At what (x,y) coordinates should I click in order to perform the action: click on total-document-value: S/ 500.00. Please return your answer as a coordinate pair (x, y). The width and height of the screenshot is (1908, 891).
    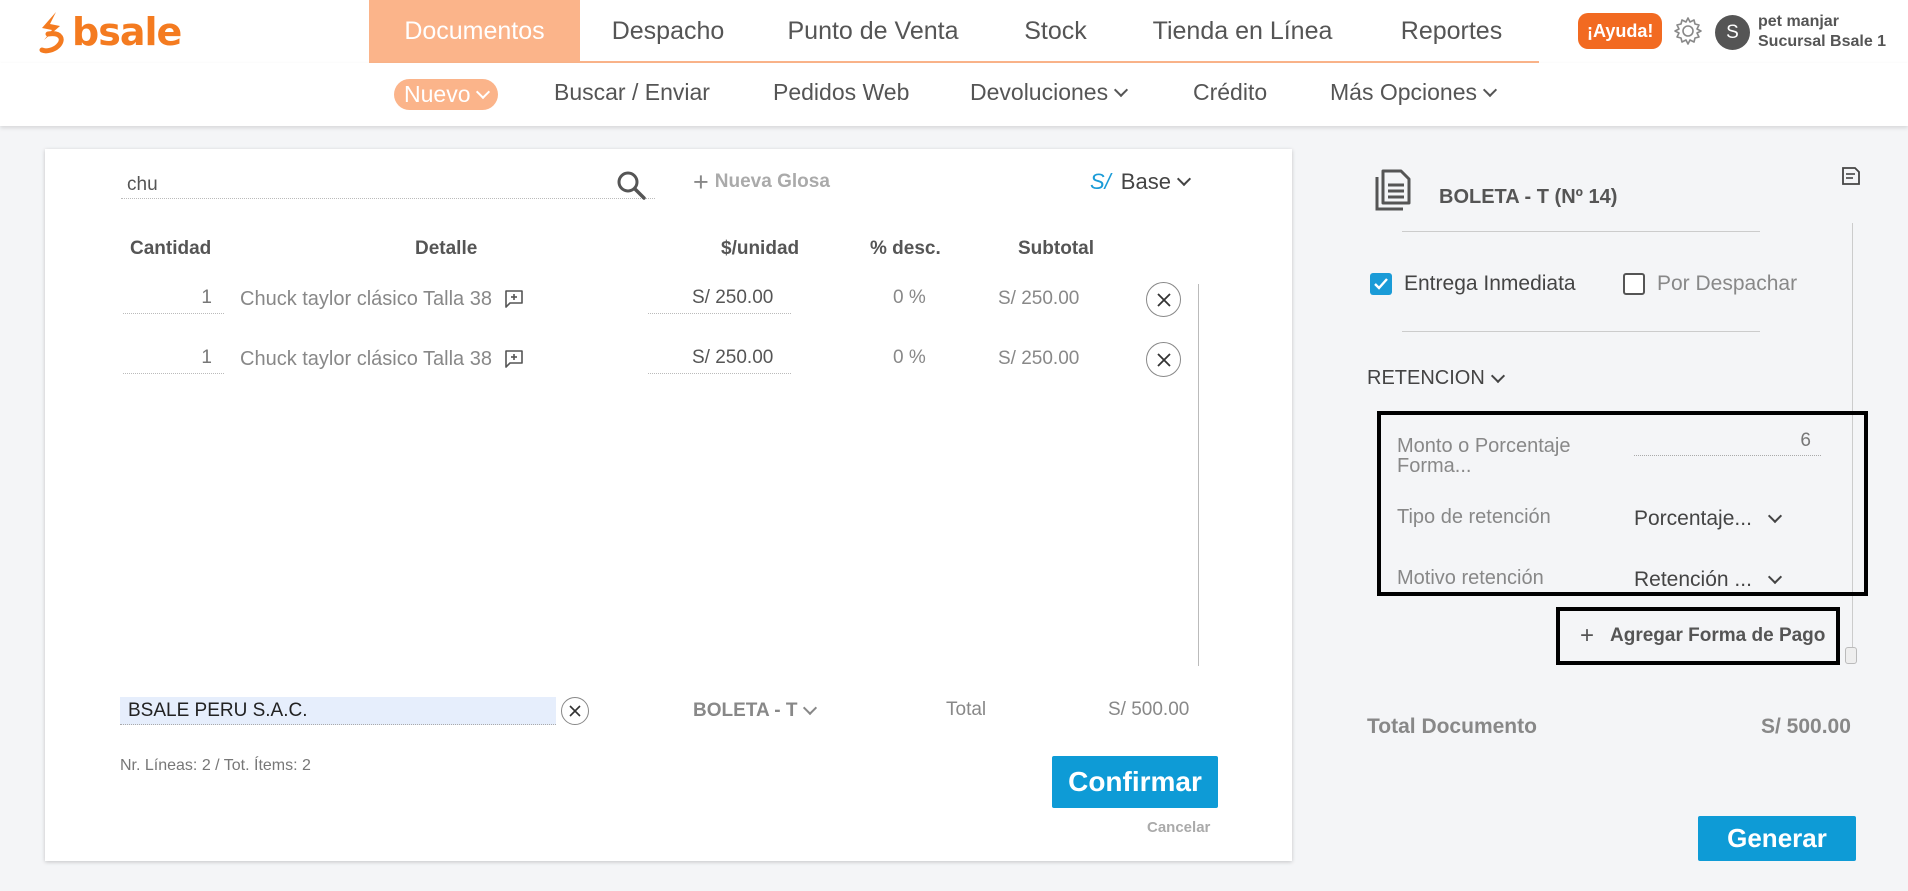
    Looking at the image, I should click on (1806, 726).